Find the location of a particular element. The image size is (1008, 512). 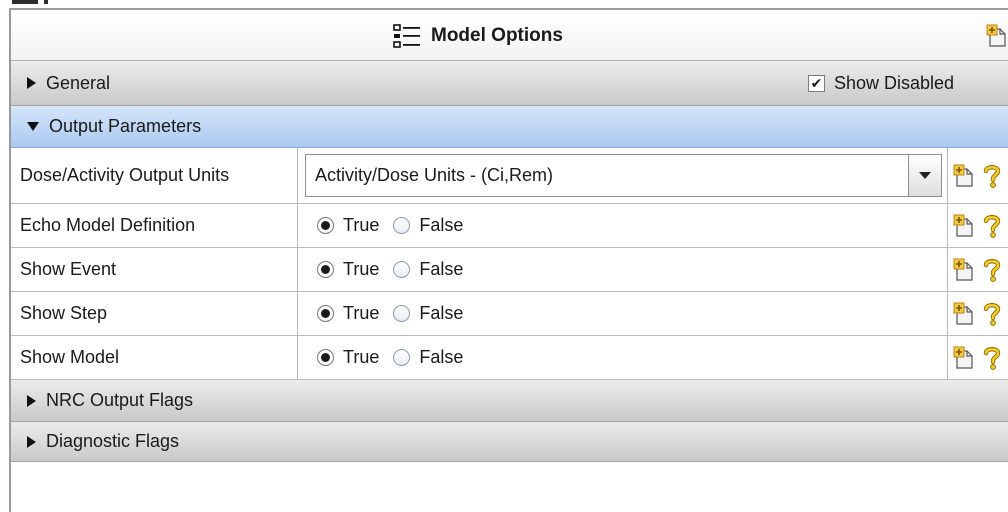

checkmark-icon: ✔ is located at coordinates (816, 83).